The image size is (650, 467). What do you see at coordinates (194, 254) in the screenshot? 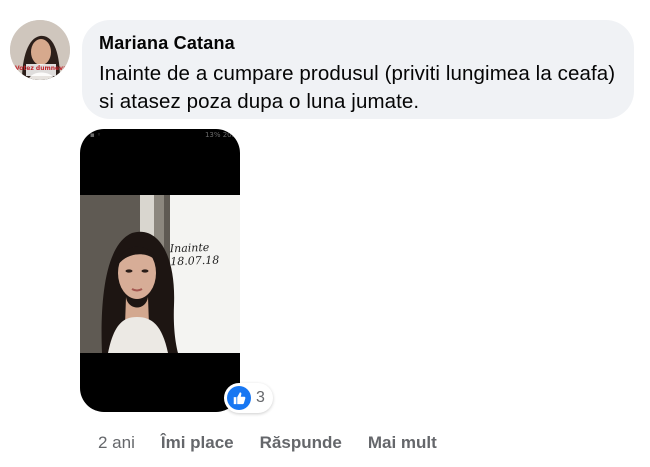
I see `photo-caption: Inainte 18.07.18` at bounding box center [194, 254].